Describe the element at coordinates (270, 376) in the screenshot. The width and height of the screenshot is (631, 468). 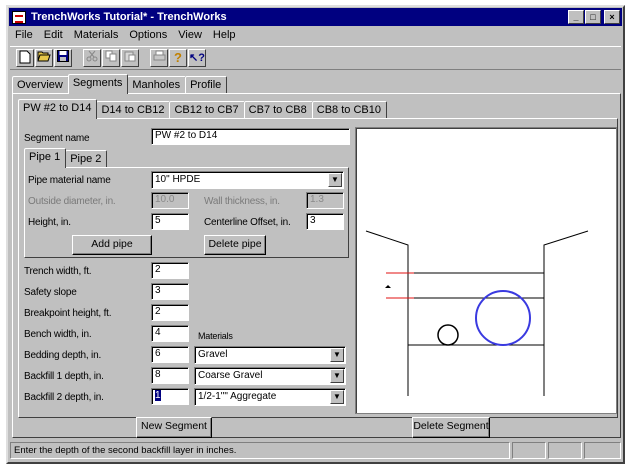
I see `backfill1-material-select: Coarse Gravel ▼` at that location.